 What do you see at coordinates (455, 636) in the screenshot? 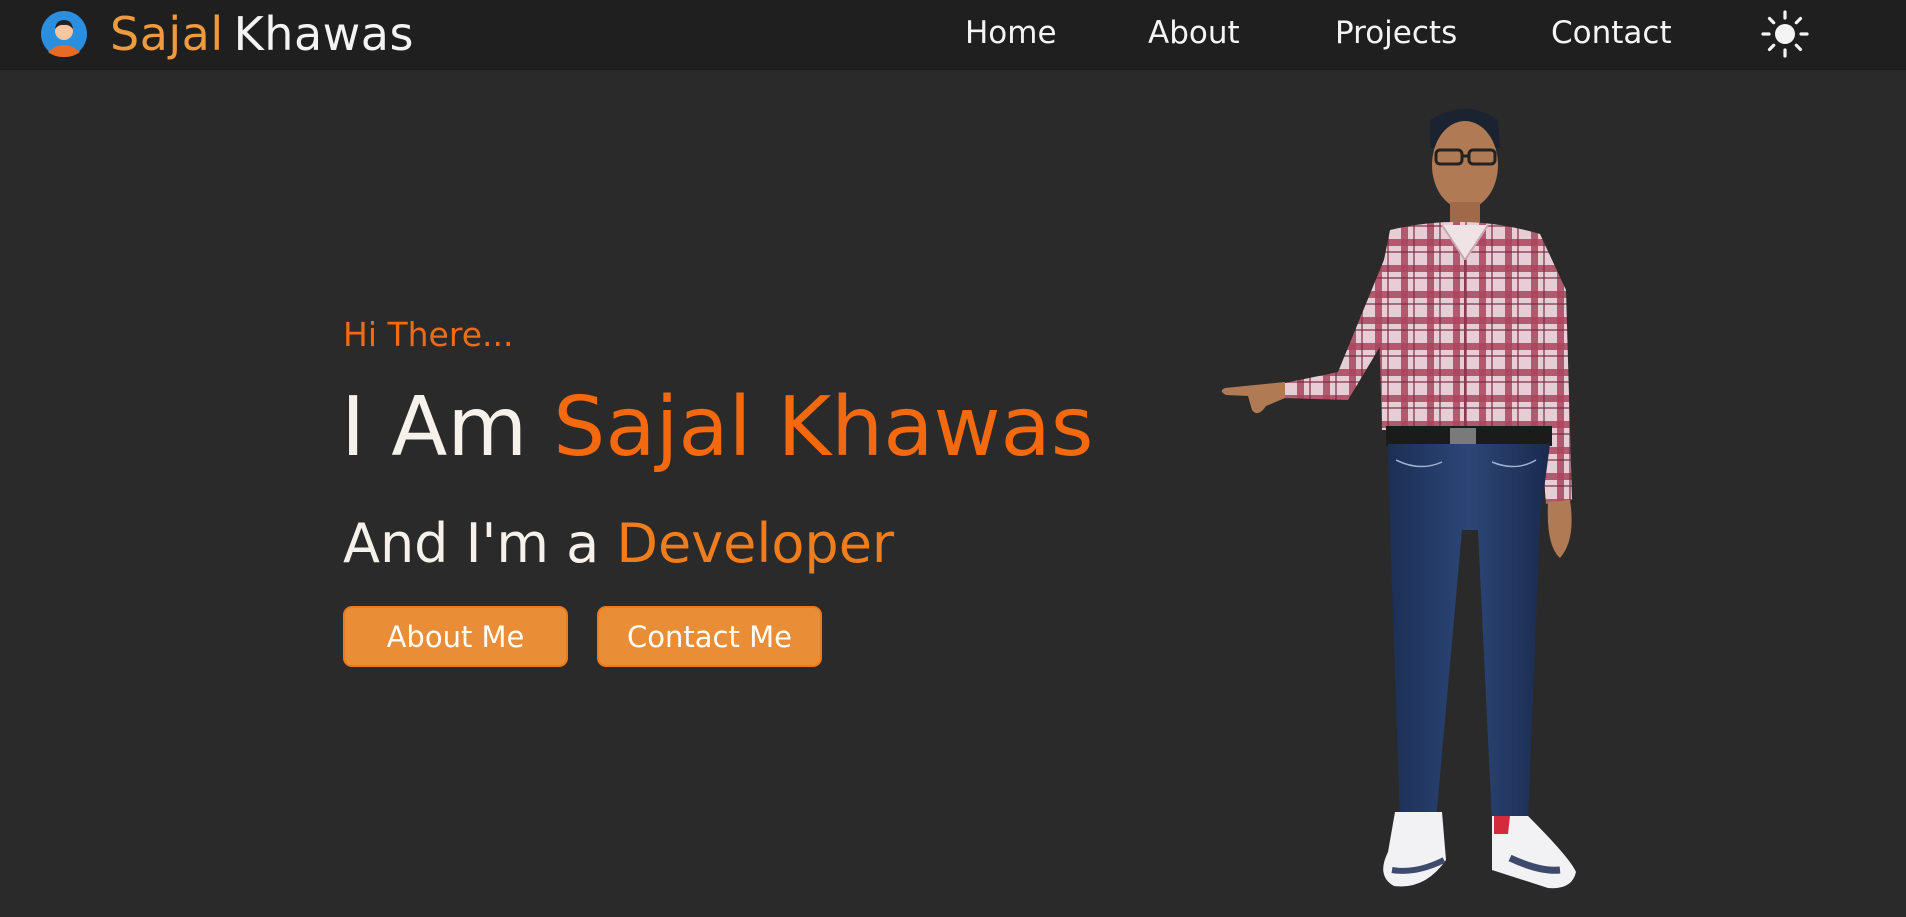
I see `about-me-button: About Me` at bounding box center [455, 636].